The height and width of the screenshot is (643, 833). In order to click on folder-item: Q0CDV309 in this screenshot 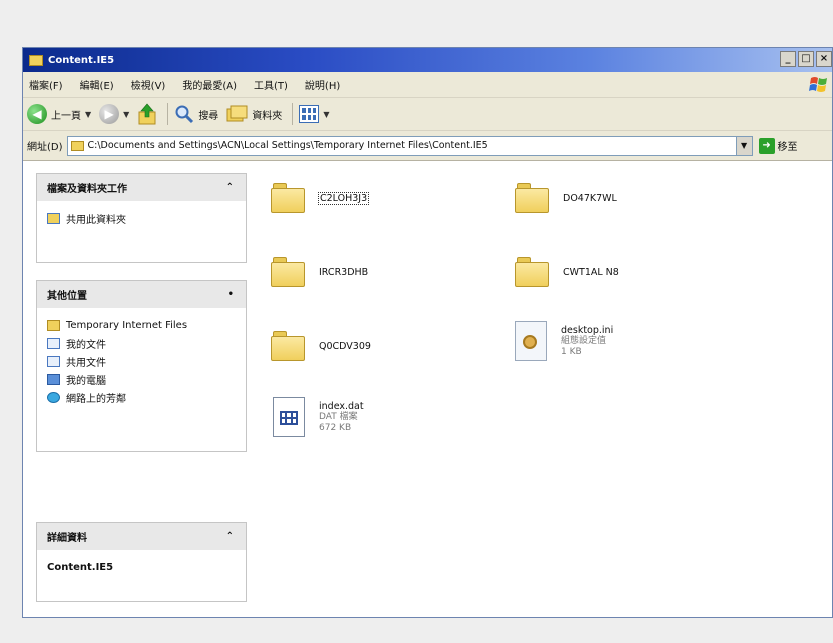, I will do `click(321, 346)`.